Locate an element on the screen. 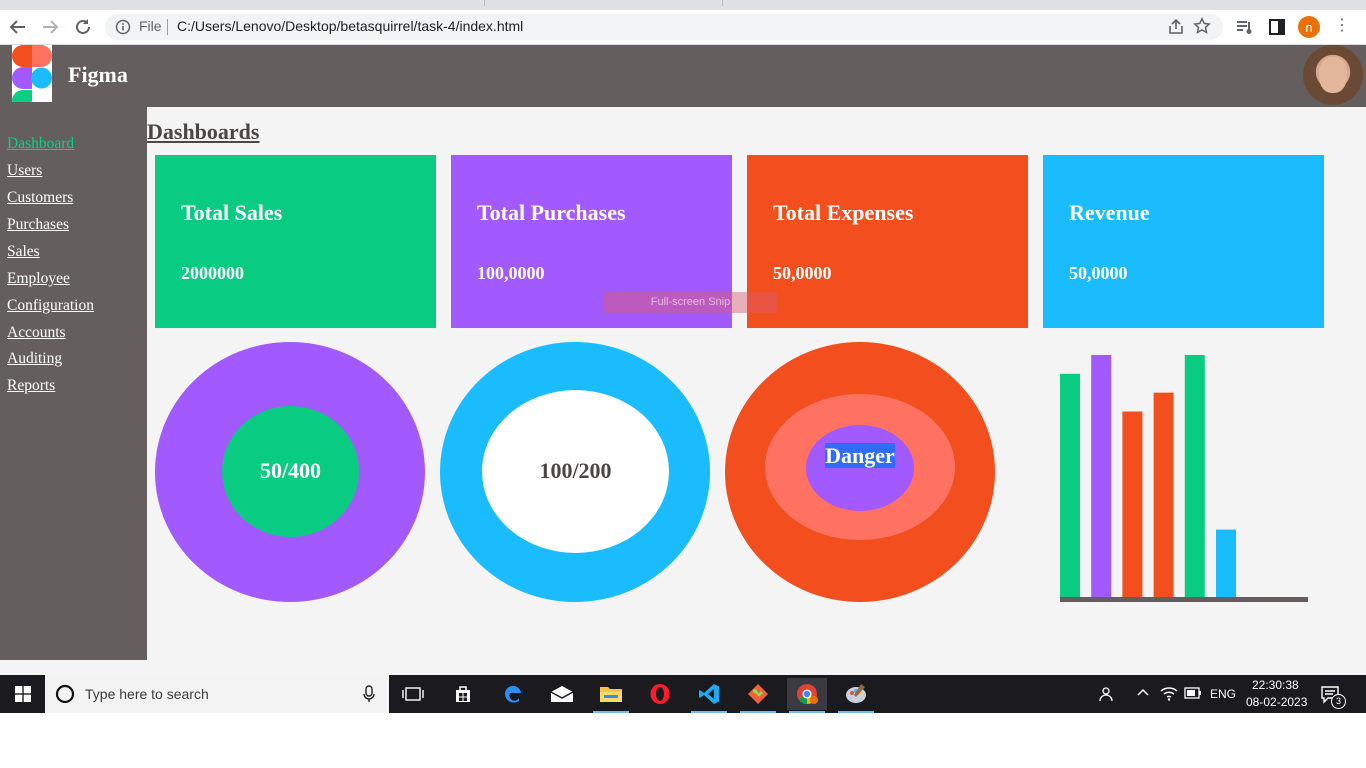 Image resolution: width=1366 pixels, height=768 pixels. selected-text: Danger is located at coordinates (860, 455).